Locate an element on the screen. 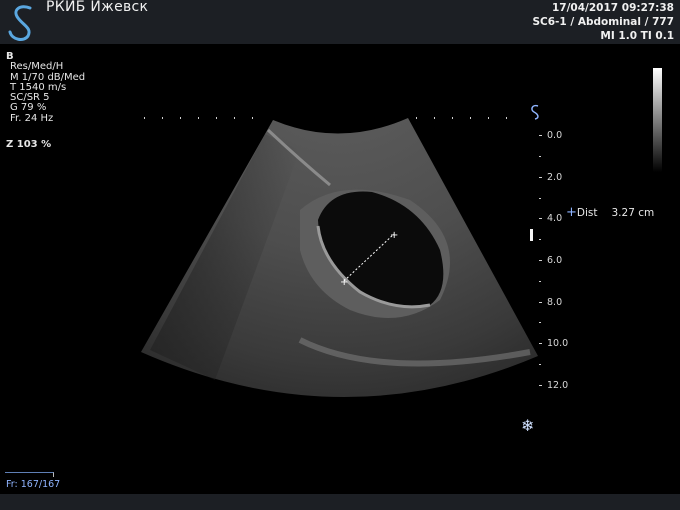 This screenshot has height=510, width=680. depth-label-4: 4.0 is located at coordinates (555, 218).